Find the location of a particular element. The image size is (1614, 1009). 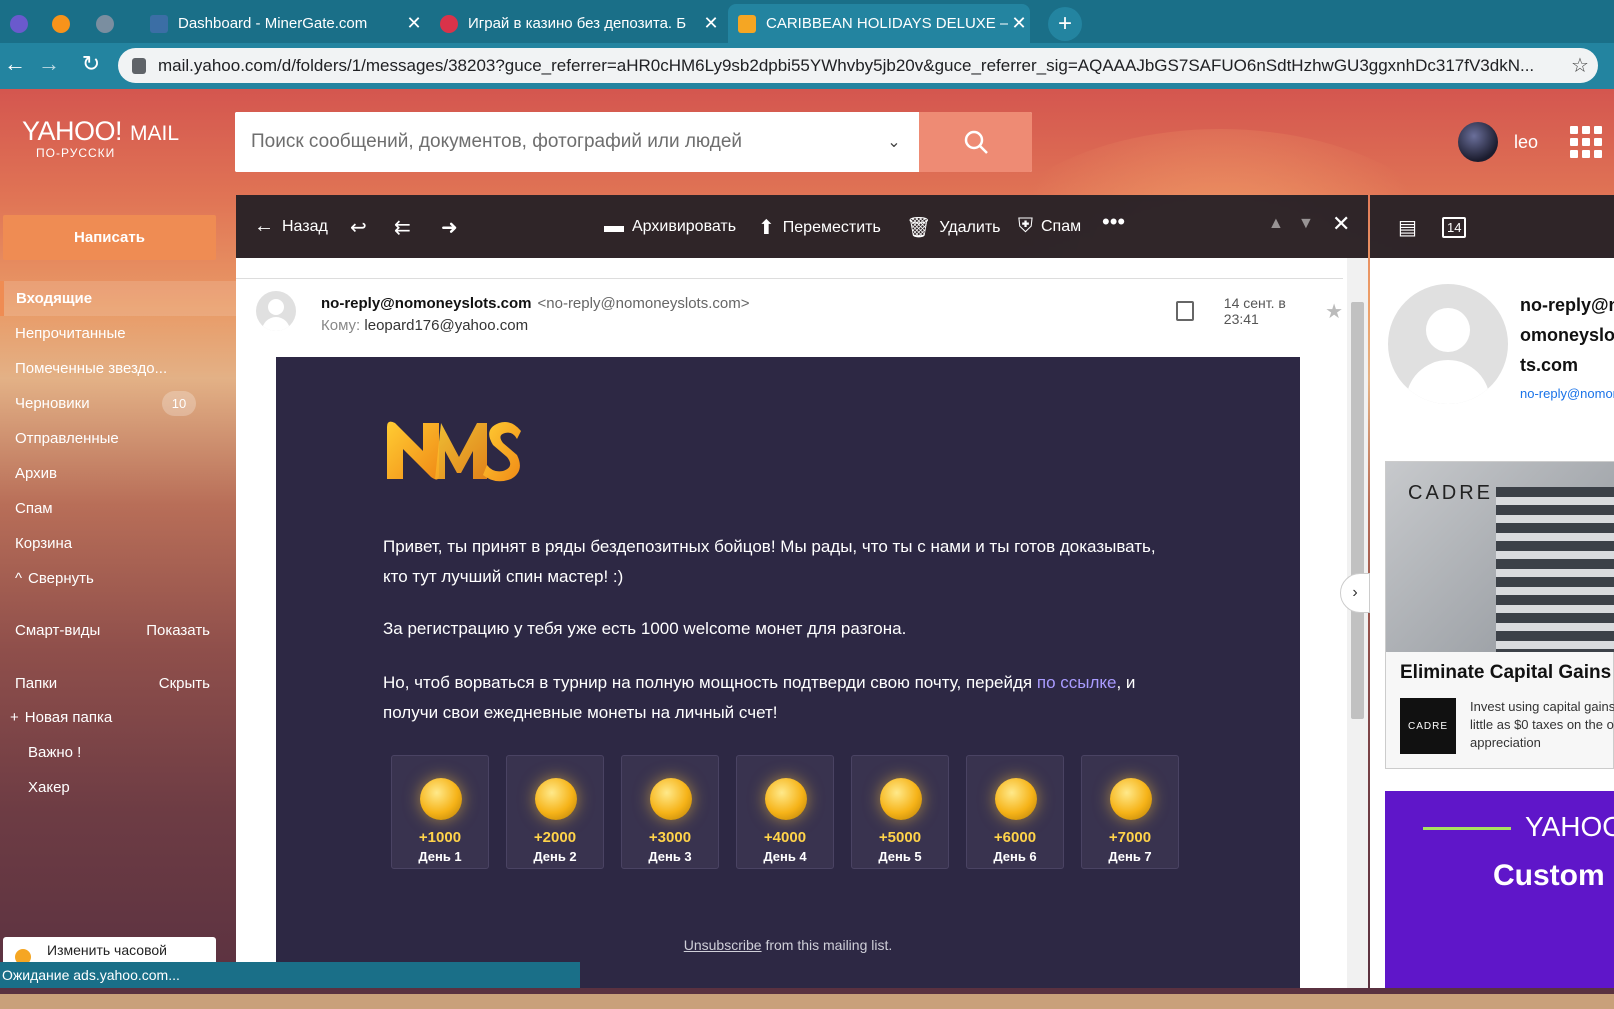

move-folder-icon: ⬆ is located at coordinates (766, 228).